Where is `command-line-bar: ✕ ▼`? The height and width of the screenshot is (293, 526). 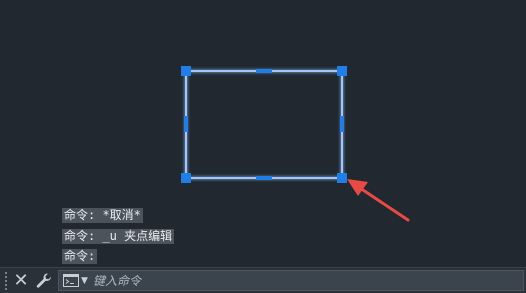
command-line-bar: ✕ ▼ is located at coordinates (263, 280).